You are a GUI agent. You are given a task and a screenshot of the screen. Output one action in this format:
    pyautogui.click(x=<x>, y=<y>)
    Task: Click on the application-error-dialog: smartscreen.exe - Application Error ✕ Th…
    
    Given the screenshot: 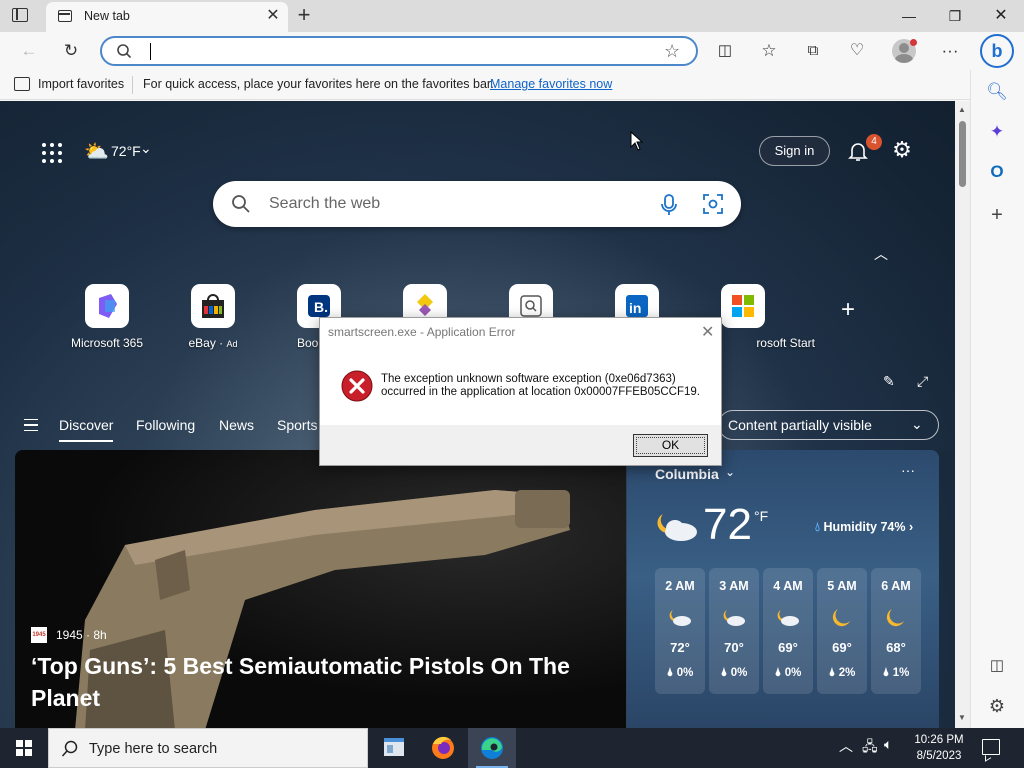 What is the action you would take?
    pyautogui.click(x=520, y=391)
    